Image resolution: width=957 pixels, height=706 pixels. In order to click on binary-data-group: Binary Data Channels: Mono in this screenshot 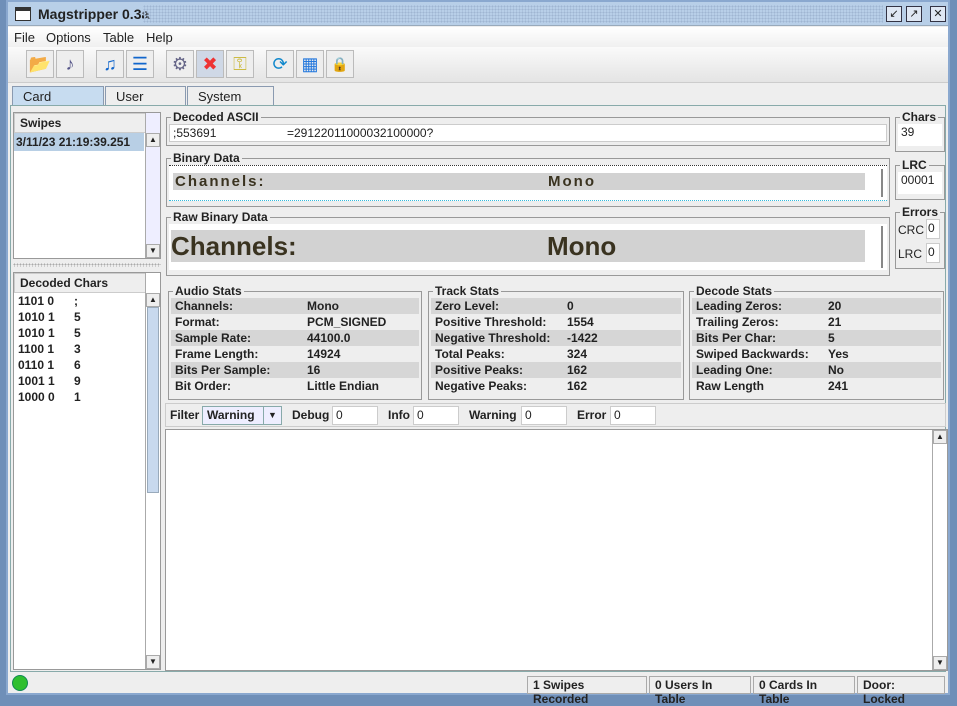, I will do `click(528, 179)`.